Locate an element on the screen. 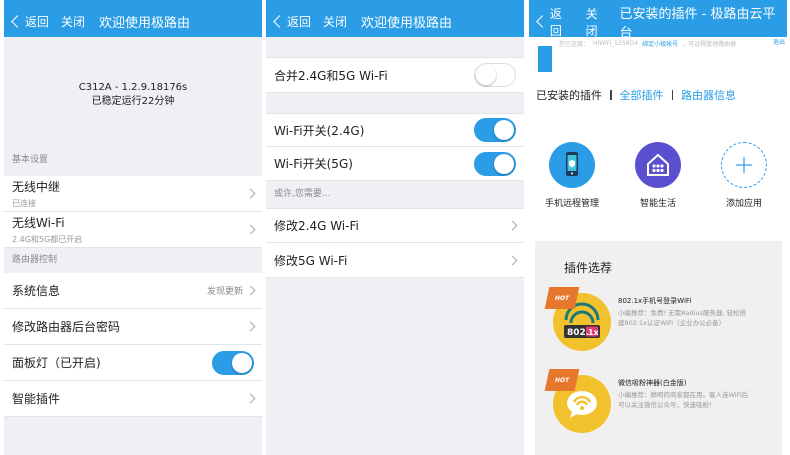  section-router-control: 路由器控制 is located at coordinates (35, 260).